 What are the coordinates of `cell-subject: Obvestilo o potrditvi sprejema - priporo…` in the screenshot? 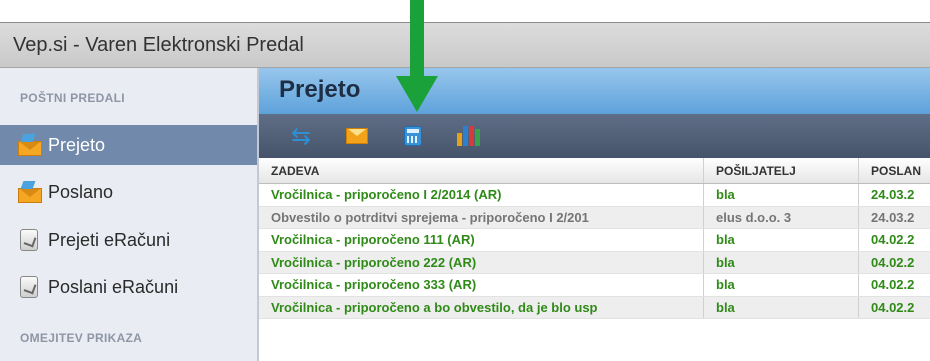 It's located at (481, 217).